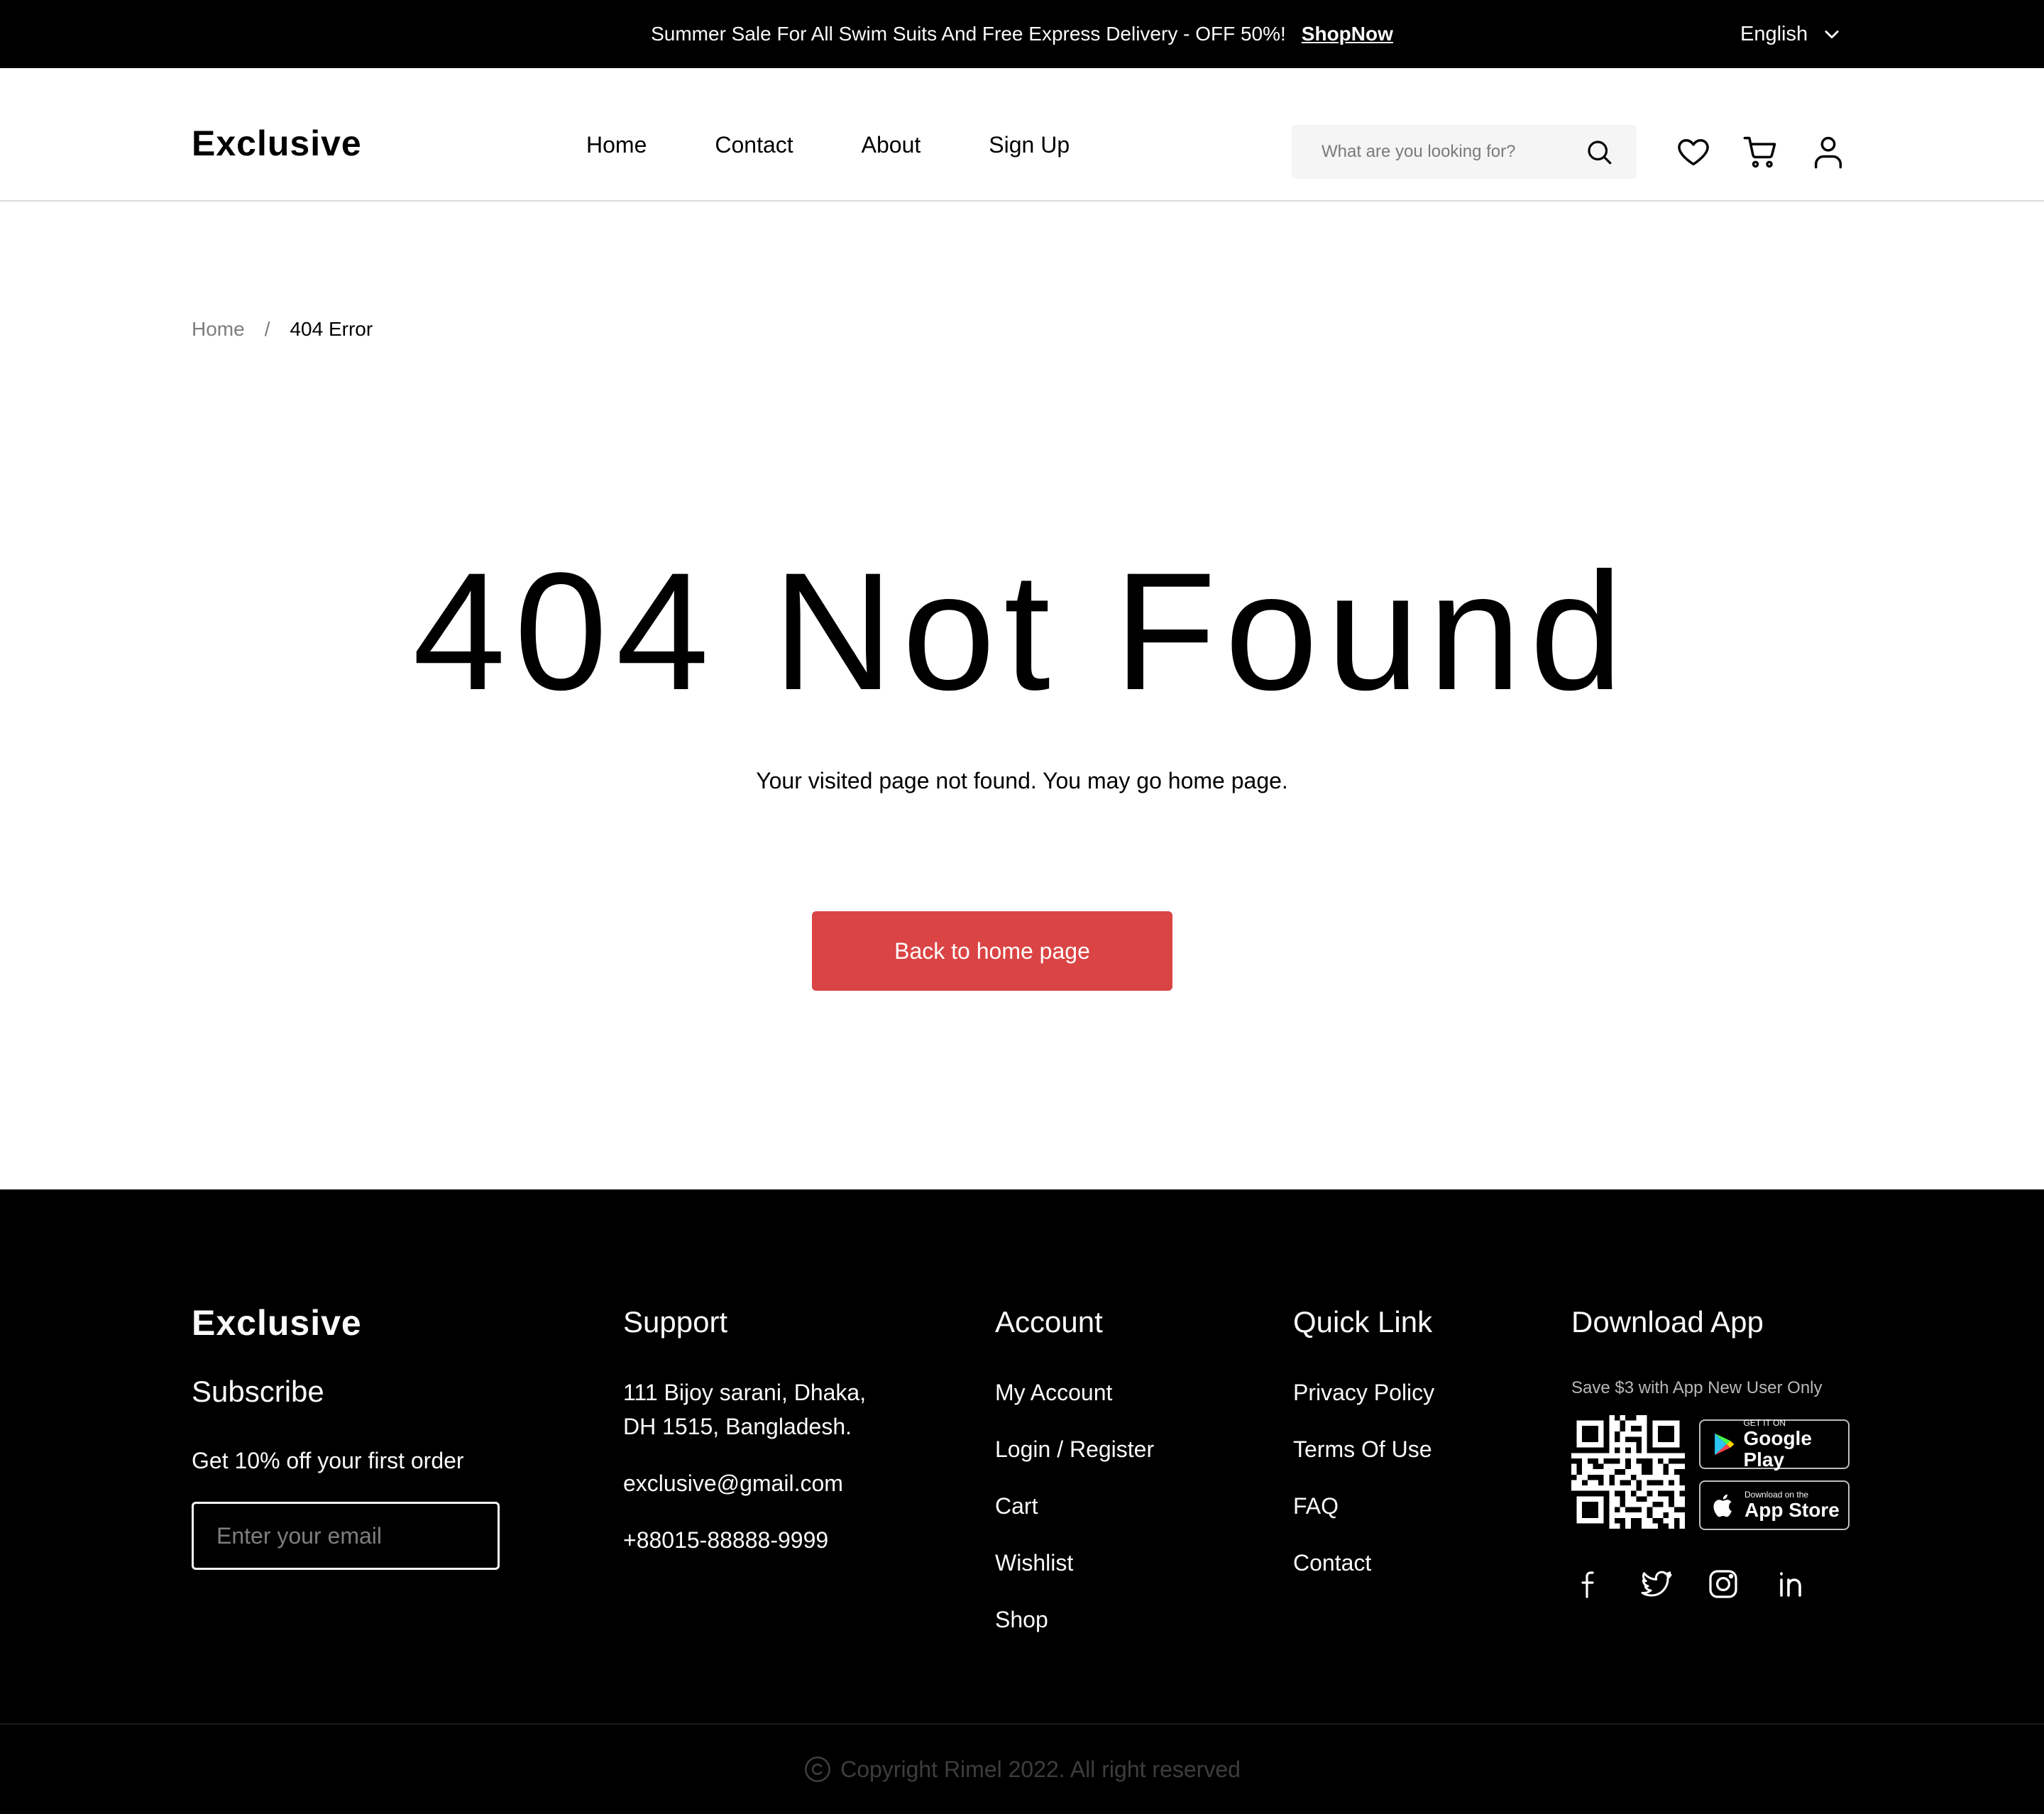 This screenshot has width=2044, height=1814. I want to click on page-title: 404 Not Found, so click(1022, 631).